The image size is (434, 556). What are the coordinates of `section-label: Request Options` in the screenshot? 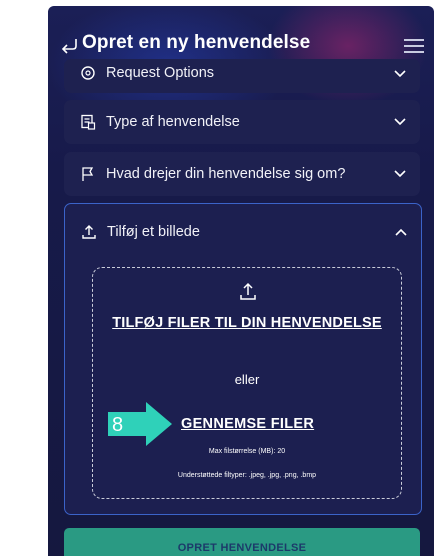 It's located at (160, 73).